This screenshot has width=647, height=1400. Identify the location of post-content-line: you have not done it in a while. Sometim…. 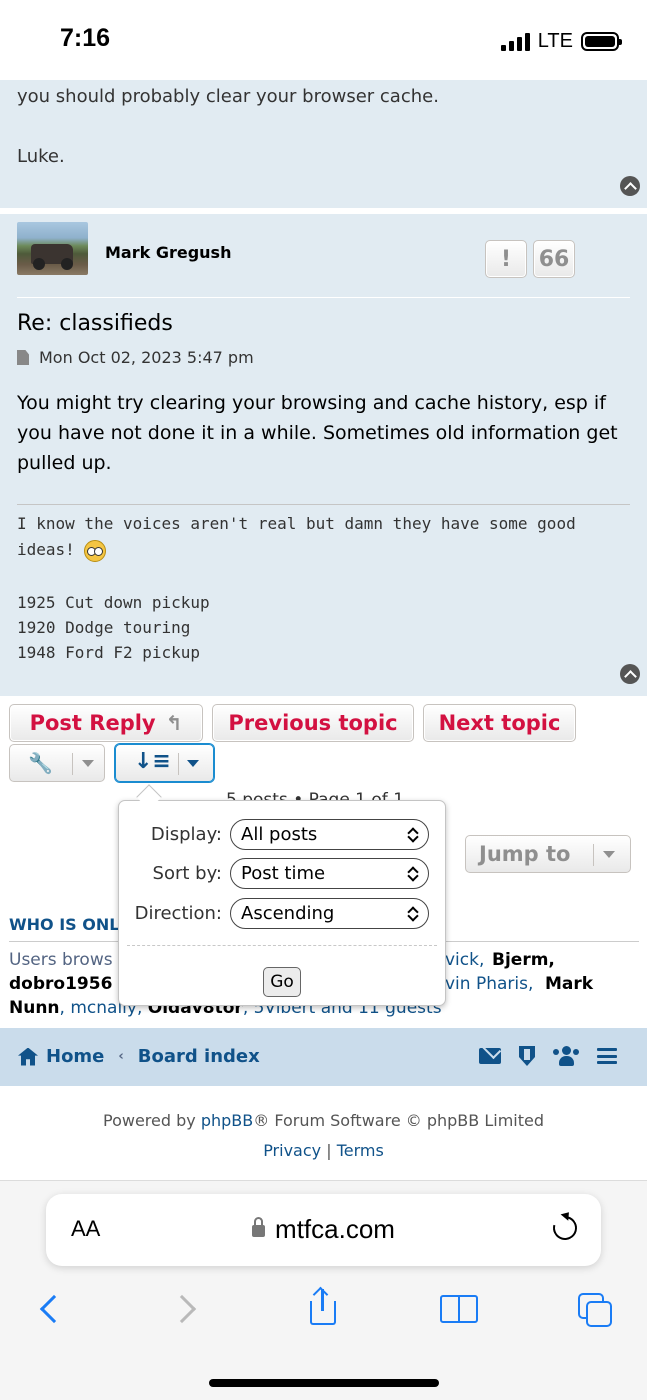
(317, 433).